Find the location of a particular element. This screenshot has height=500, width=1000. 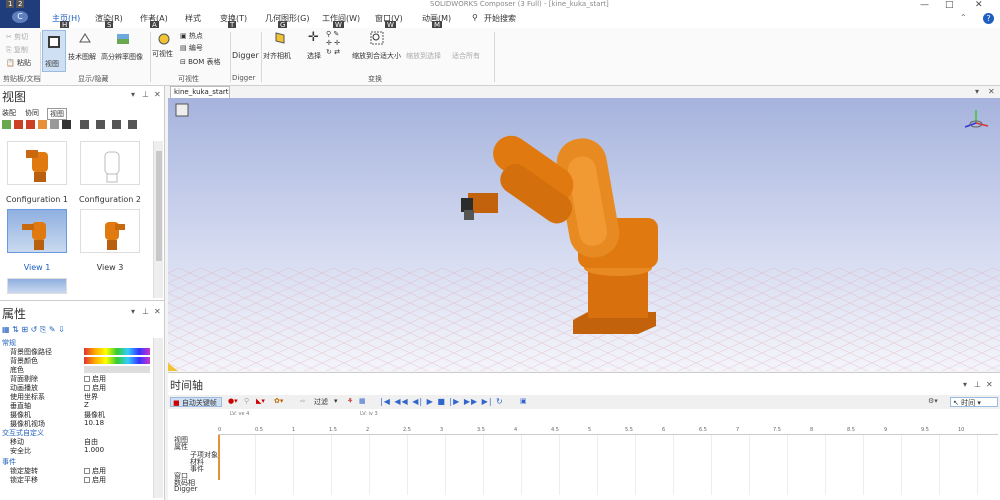

viewport-menu-icon is located at coordinates (182, 110).